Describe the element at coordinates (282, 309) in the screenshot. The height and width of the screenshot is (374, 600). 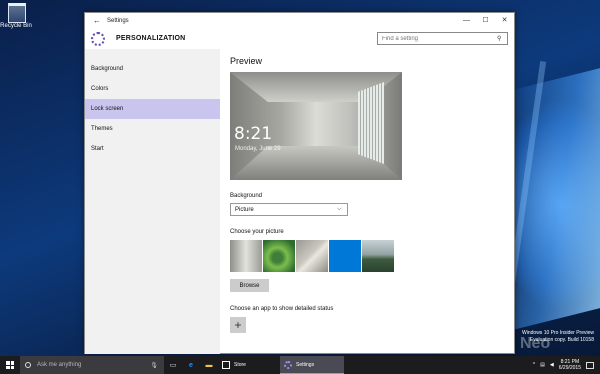
I see `choose-app-label: Choose an app to show detailed status` at that location.